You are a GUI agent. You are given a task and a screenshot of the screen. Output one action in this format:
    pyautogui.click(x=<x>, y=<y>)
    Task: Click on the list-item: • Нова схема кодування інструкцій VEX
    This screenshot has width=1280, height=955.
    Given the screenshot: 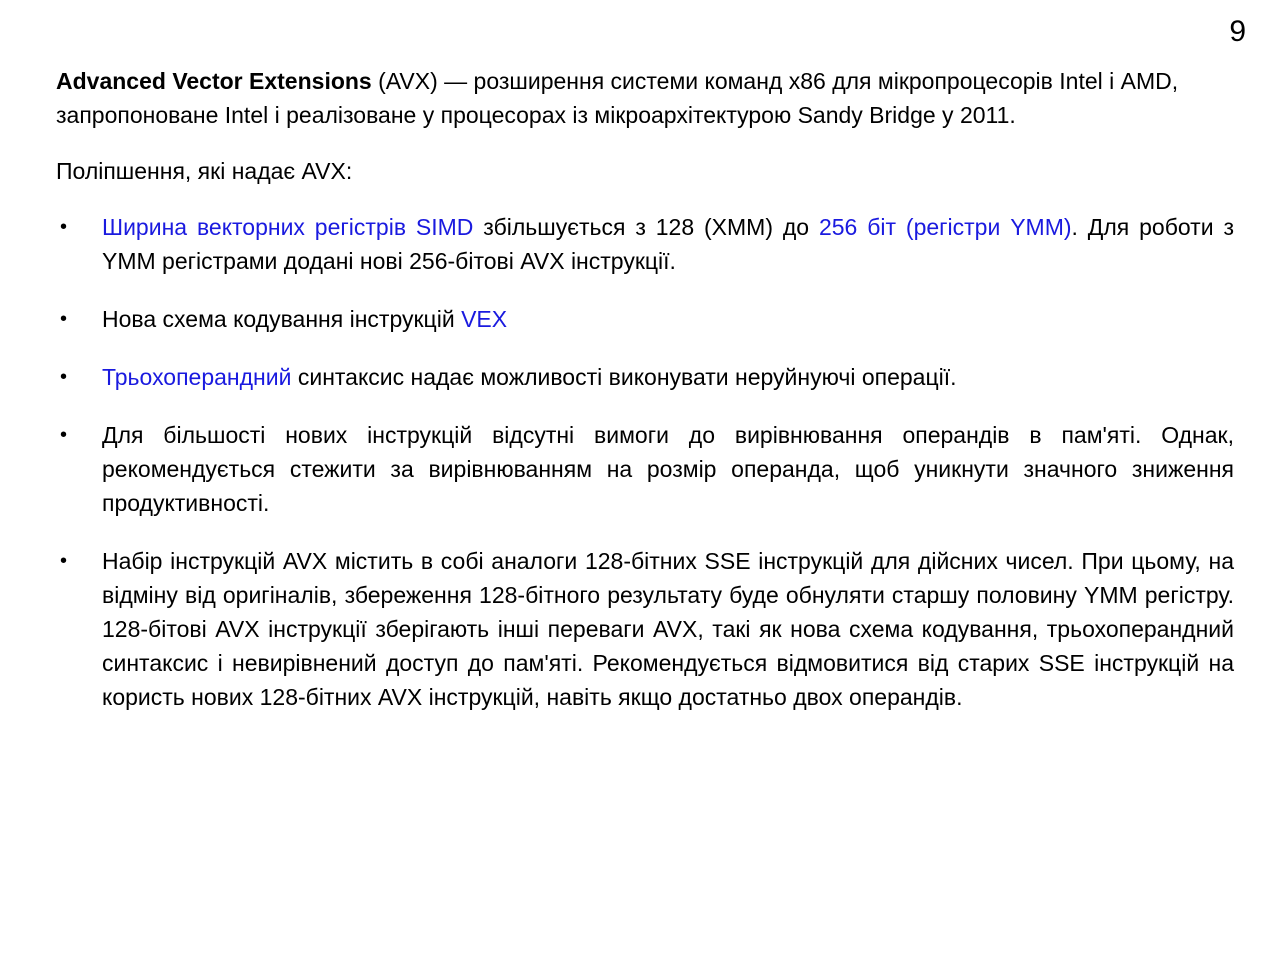 What is the action you would take?
    pyautogui.click(x=645, y=319)
    